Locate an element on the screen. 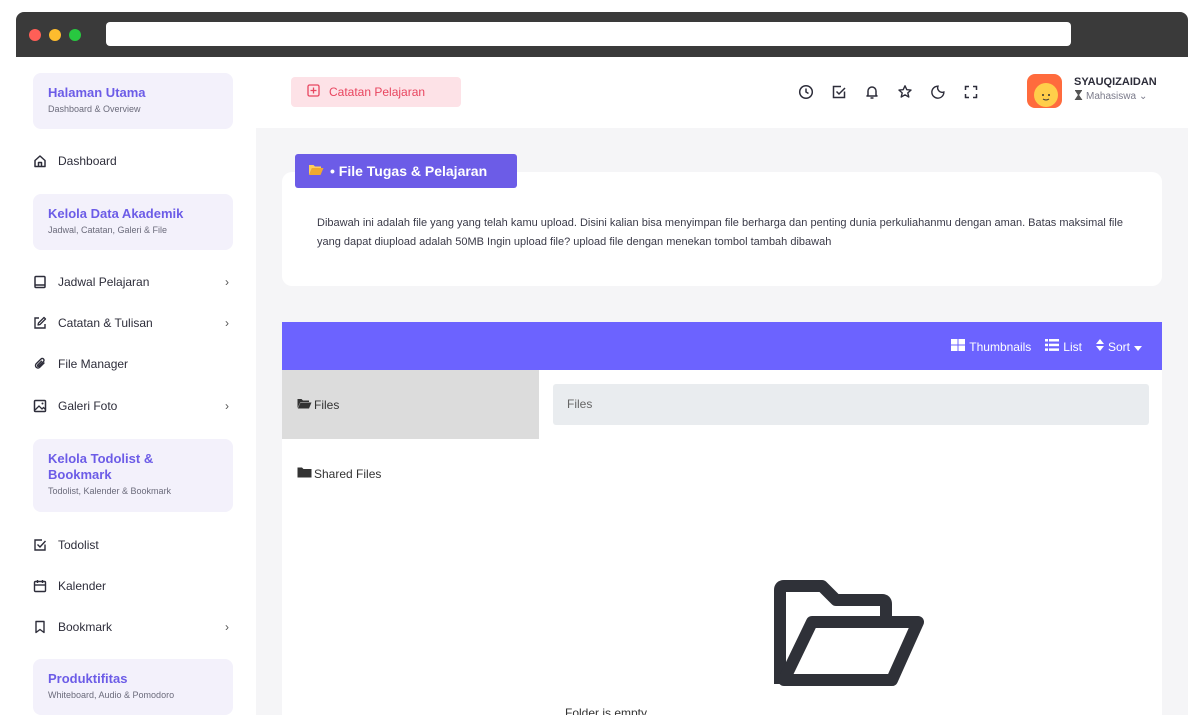  folder-label: Shared Files is located at coordinates (348, 474).